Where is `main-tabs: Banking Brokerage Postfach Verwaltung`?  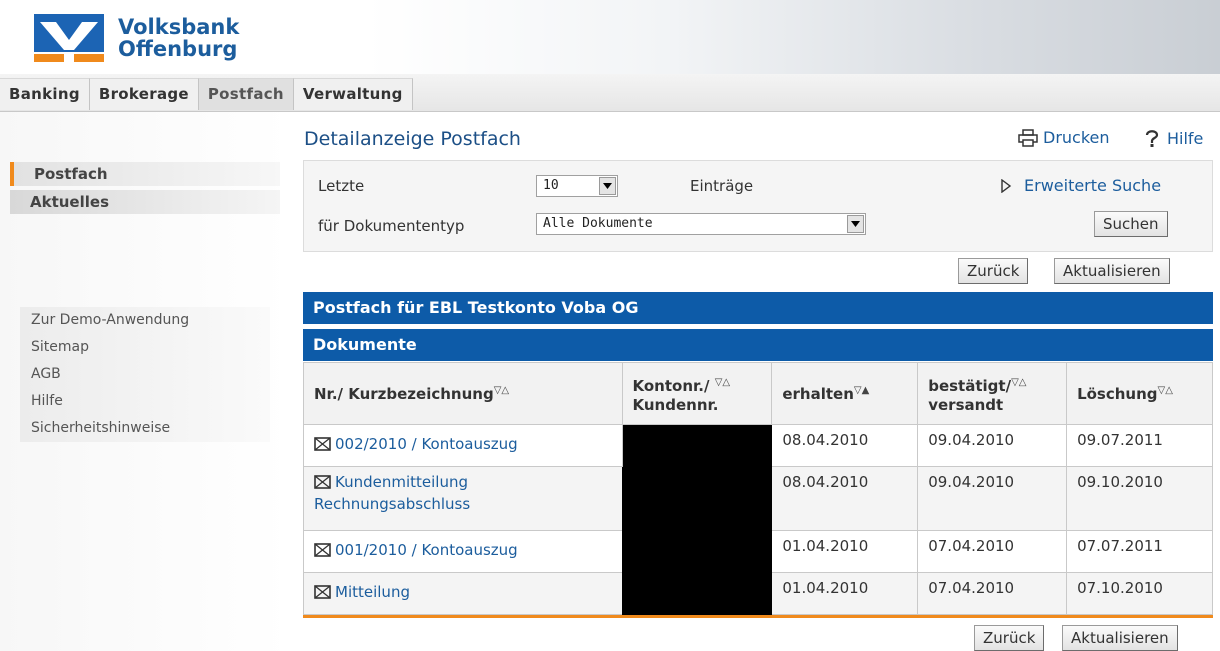 main-tabs: Banking Brokerage Postfach Verwaltung is located at coordinates (206, 94).